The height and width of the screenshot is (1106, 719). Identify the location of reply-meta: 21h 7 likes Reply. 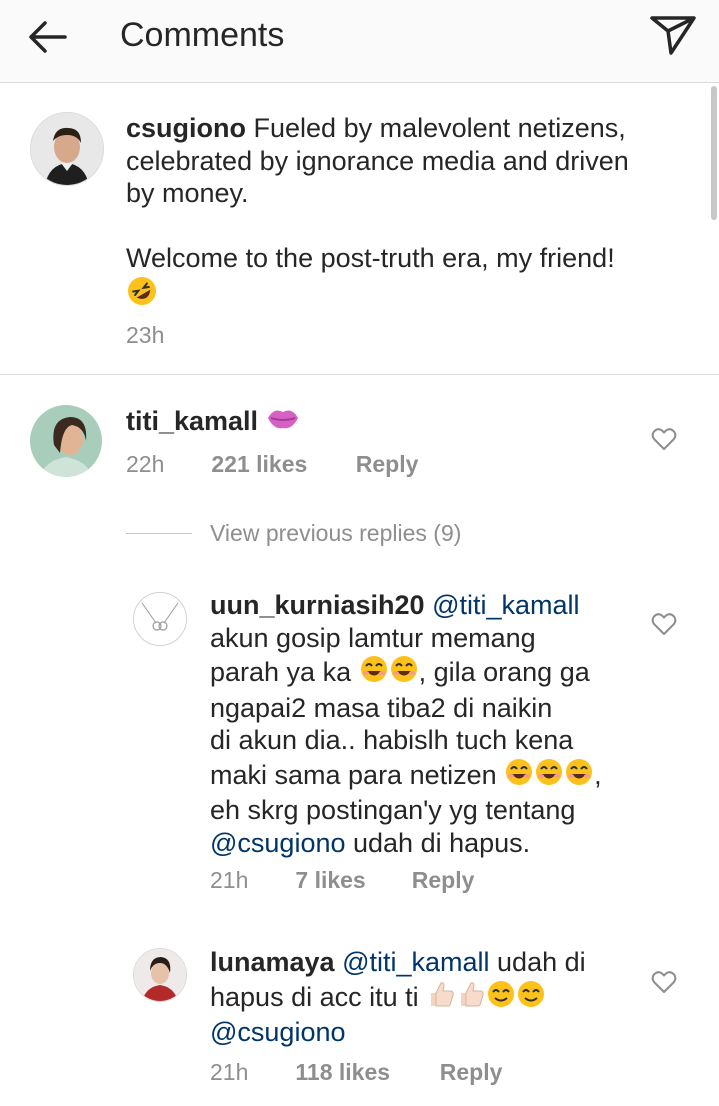
(342, 880).